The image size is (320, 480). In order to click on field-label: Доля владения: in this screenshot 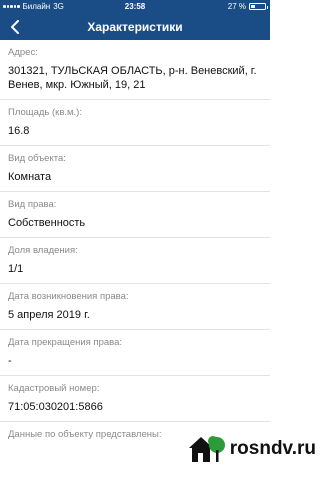, I will do `click(43, 250)`.